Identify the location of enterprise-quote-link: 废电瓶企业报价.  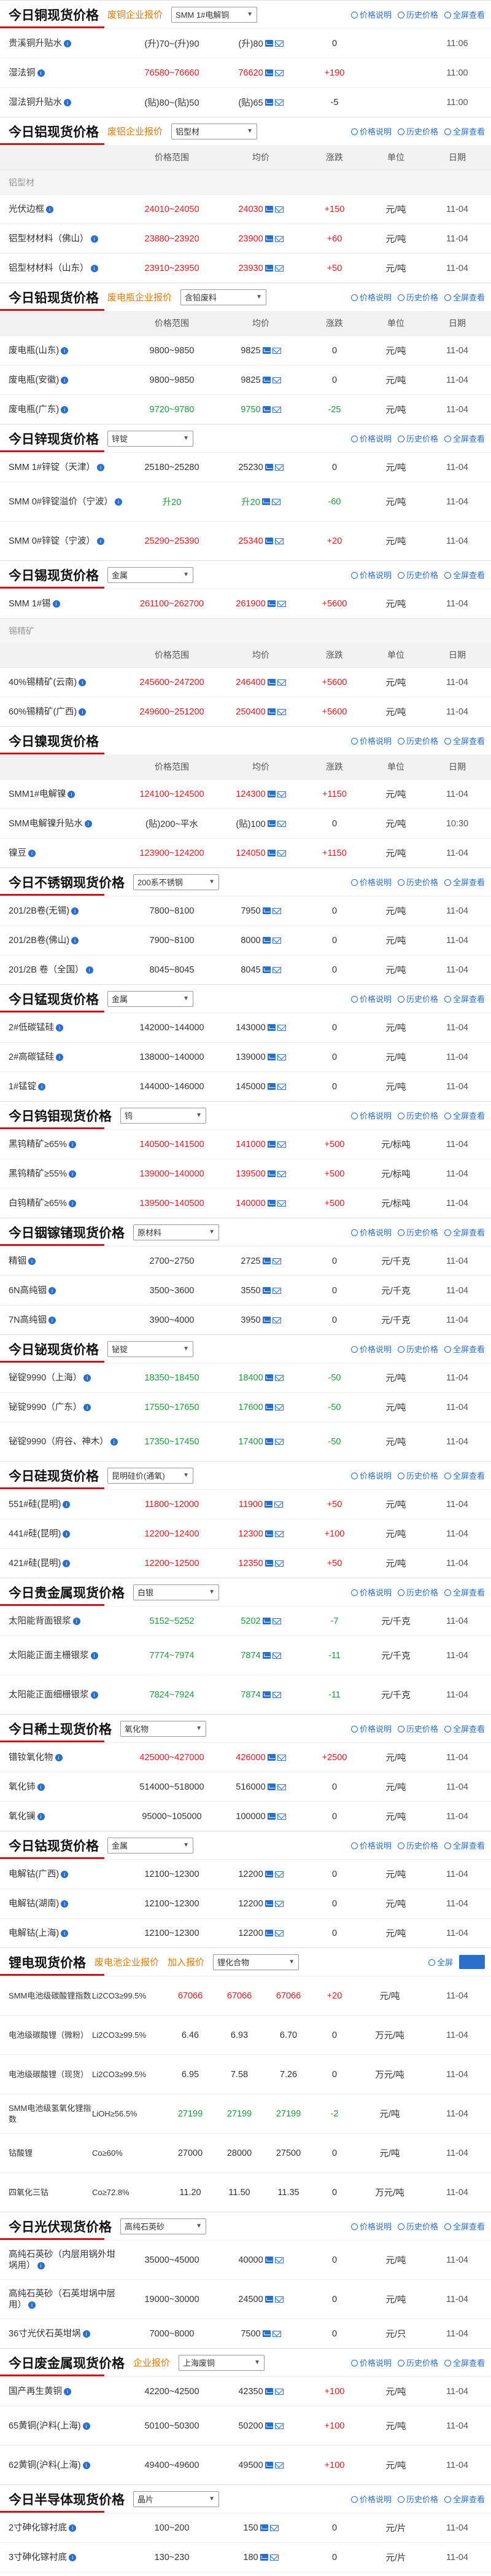
(140, 297).